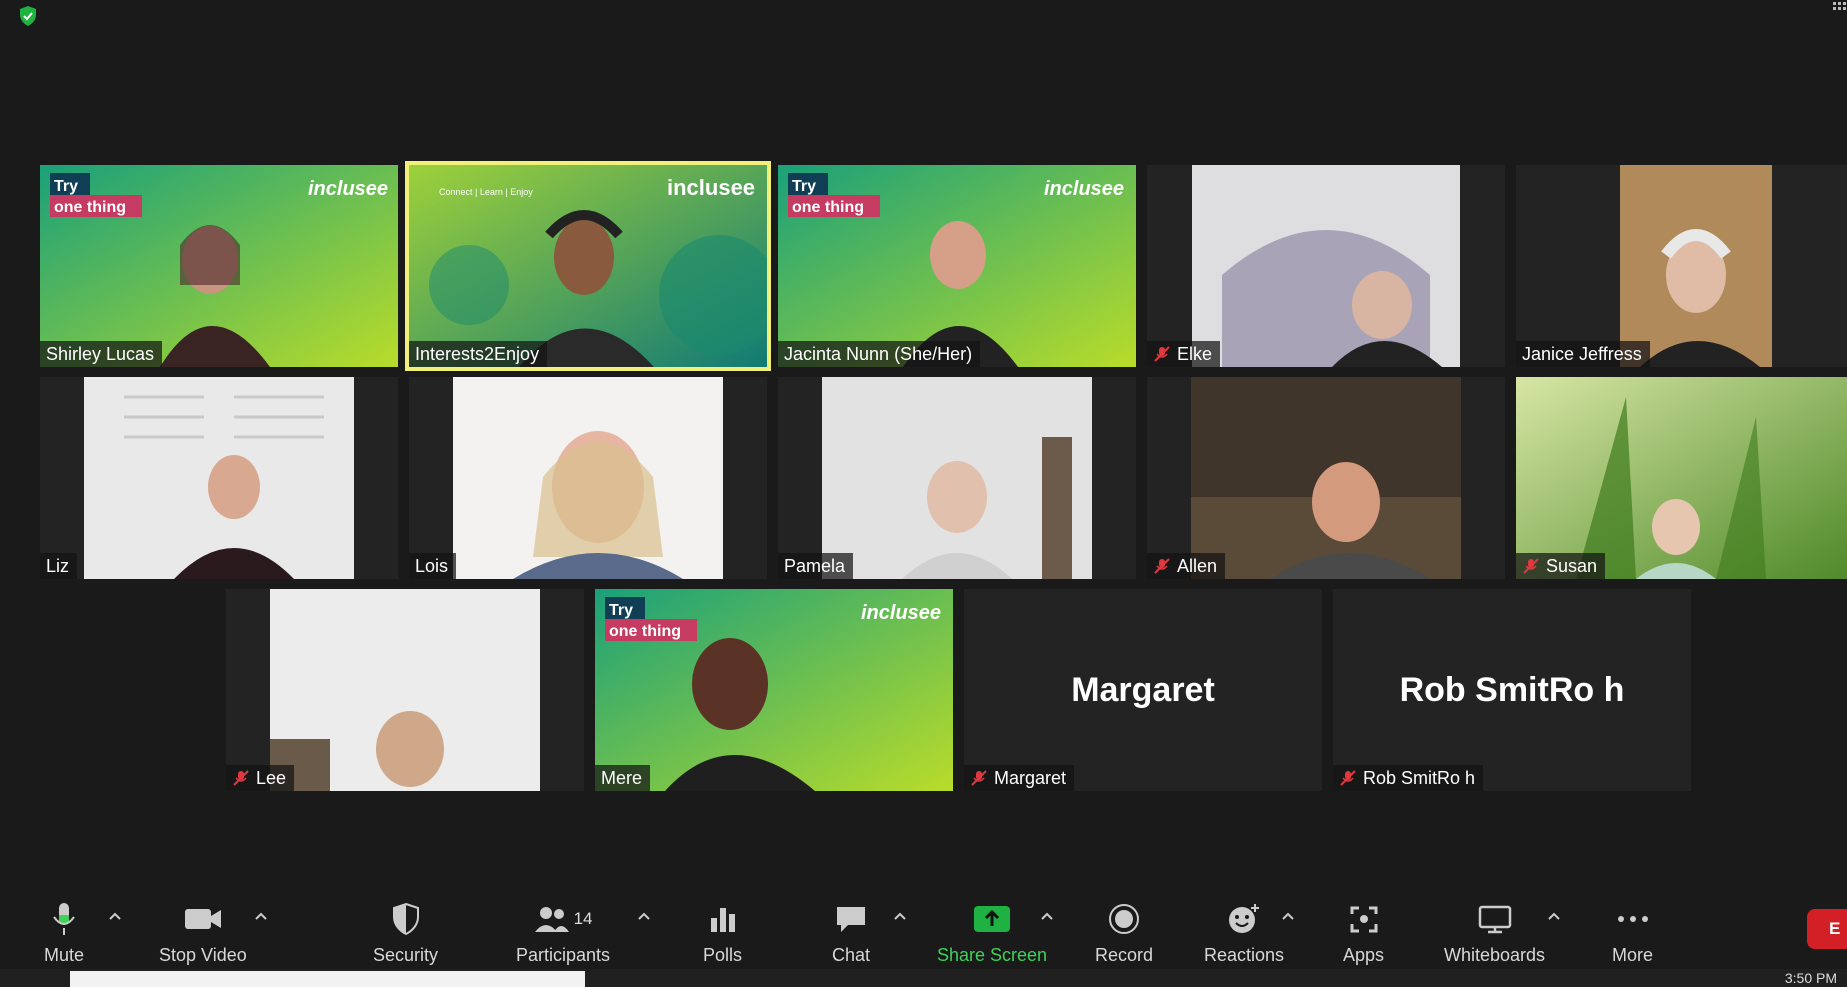 The image size is (1847, 987). What do you see at coordinates (1632, 919) in the screenshot?
I see `more-icon` at bounding box center [1632, 919].